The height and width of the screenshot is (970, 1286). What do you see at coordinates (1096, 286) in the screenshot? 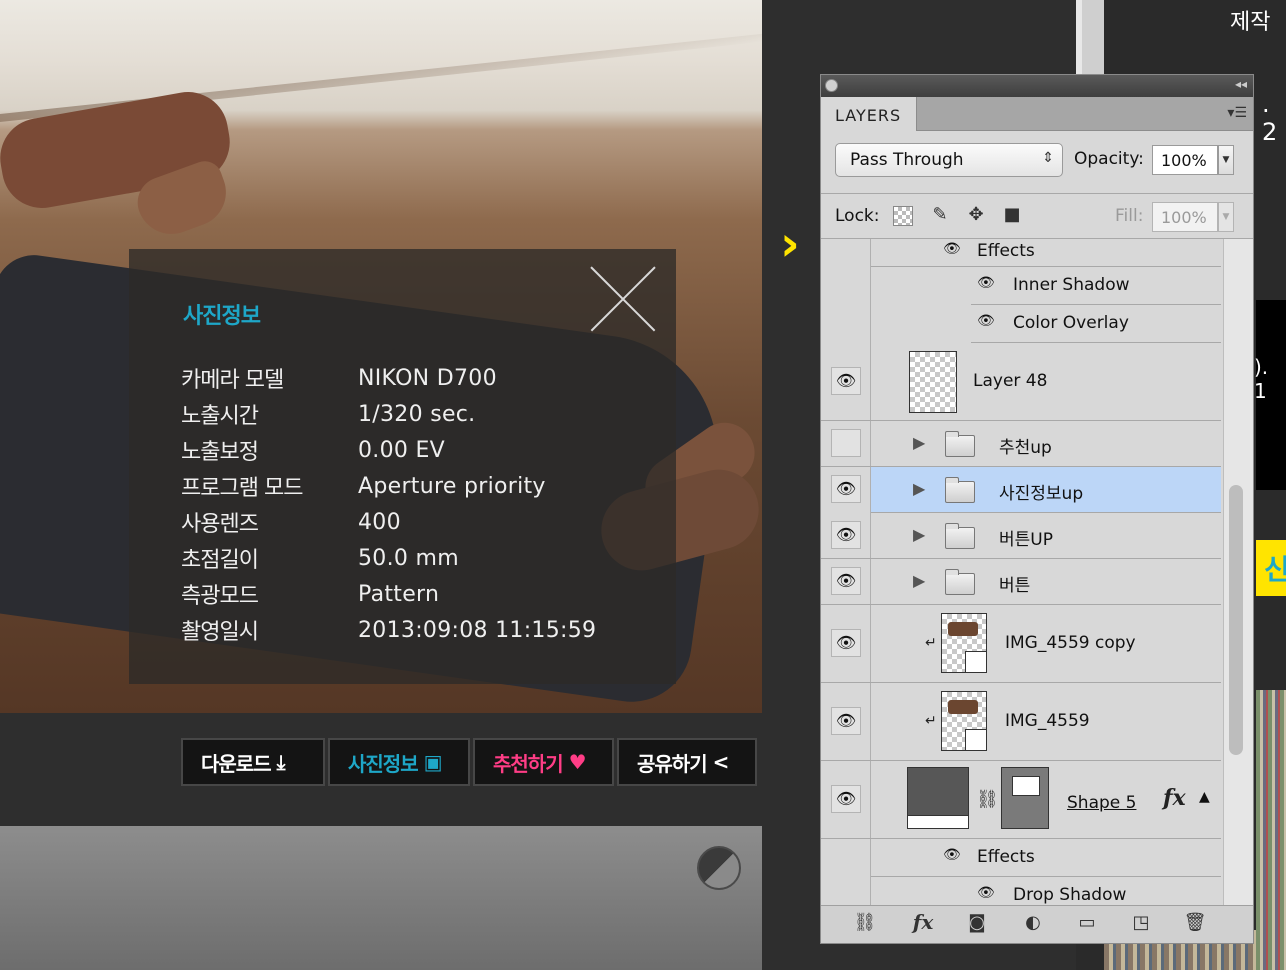
I see `layer-effect-row: 👁 Inner Shadow` at bounding box center [1096, 286].